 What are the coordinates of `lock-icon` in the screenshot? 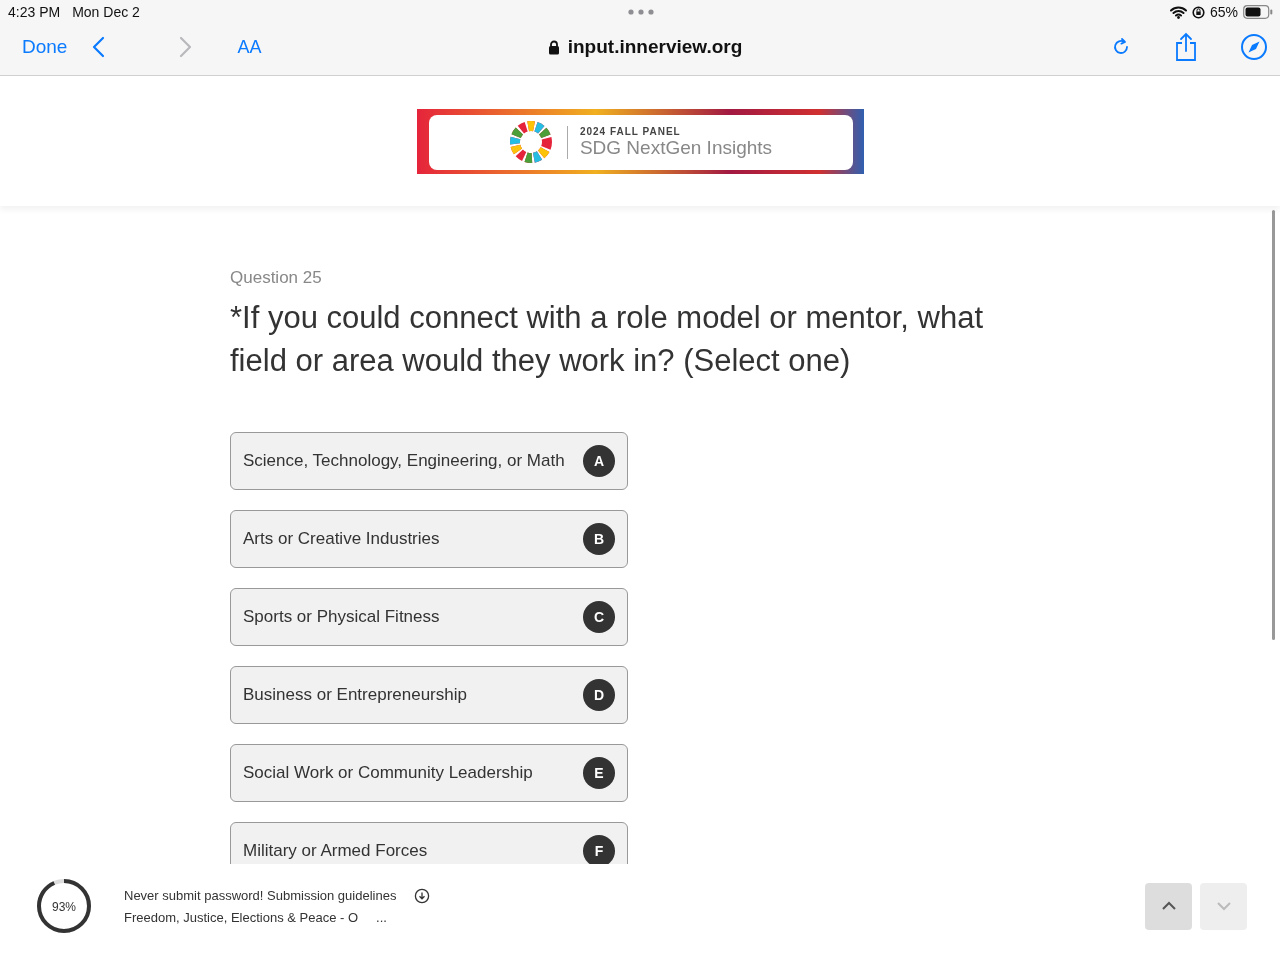 It's located at (553, 47).